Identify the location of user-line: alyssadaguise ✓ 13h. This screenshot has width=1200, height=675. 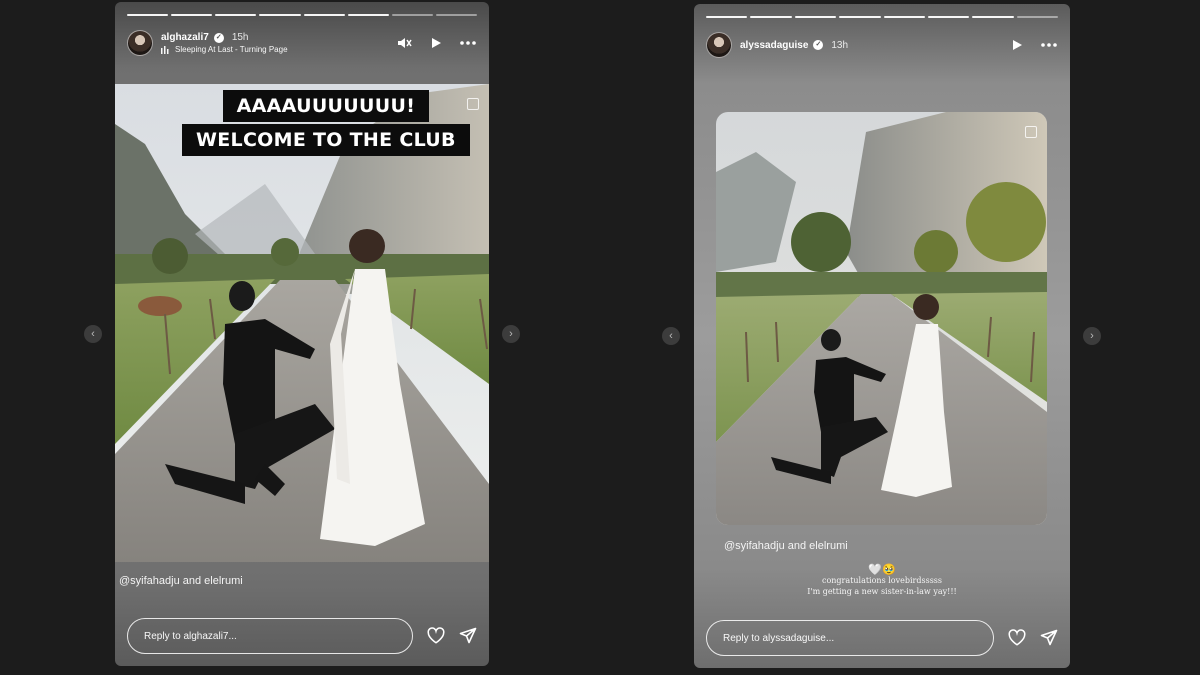
(794, 45).